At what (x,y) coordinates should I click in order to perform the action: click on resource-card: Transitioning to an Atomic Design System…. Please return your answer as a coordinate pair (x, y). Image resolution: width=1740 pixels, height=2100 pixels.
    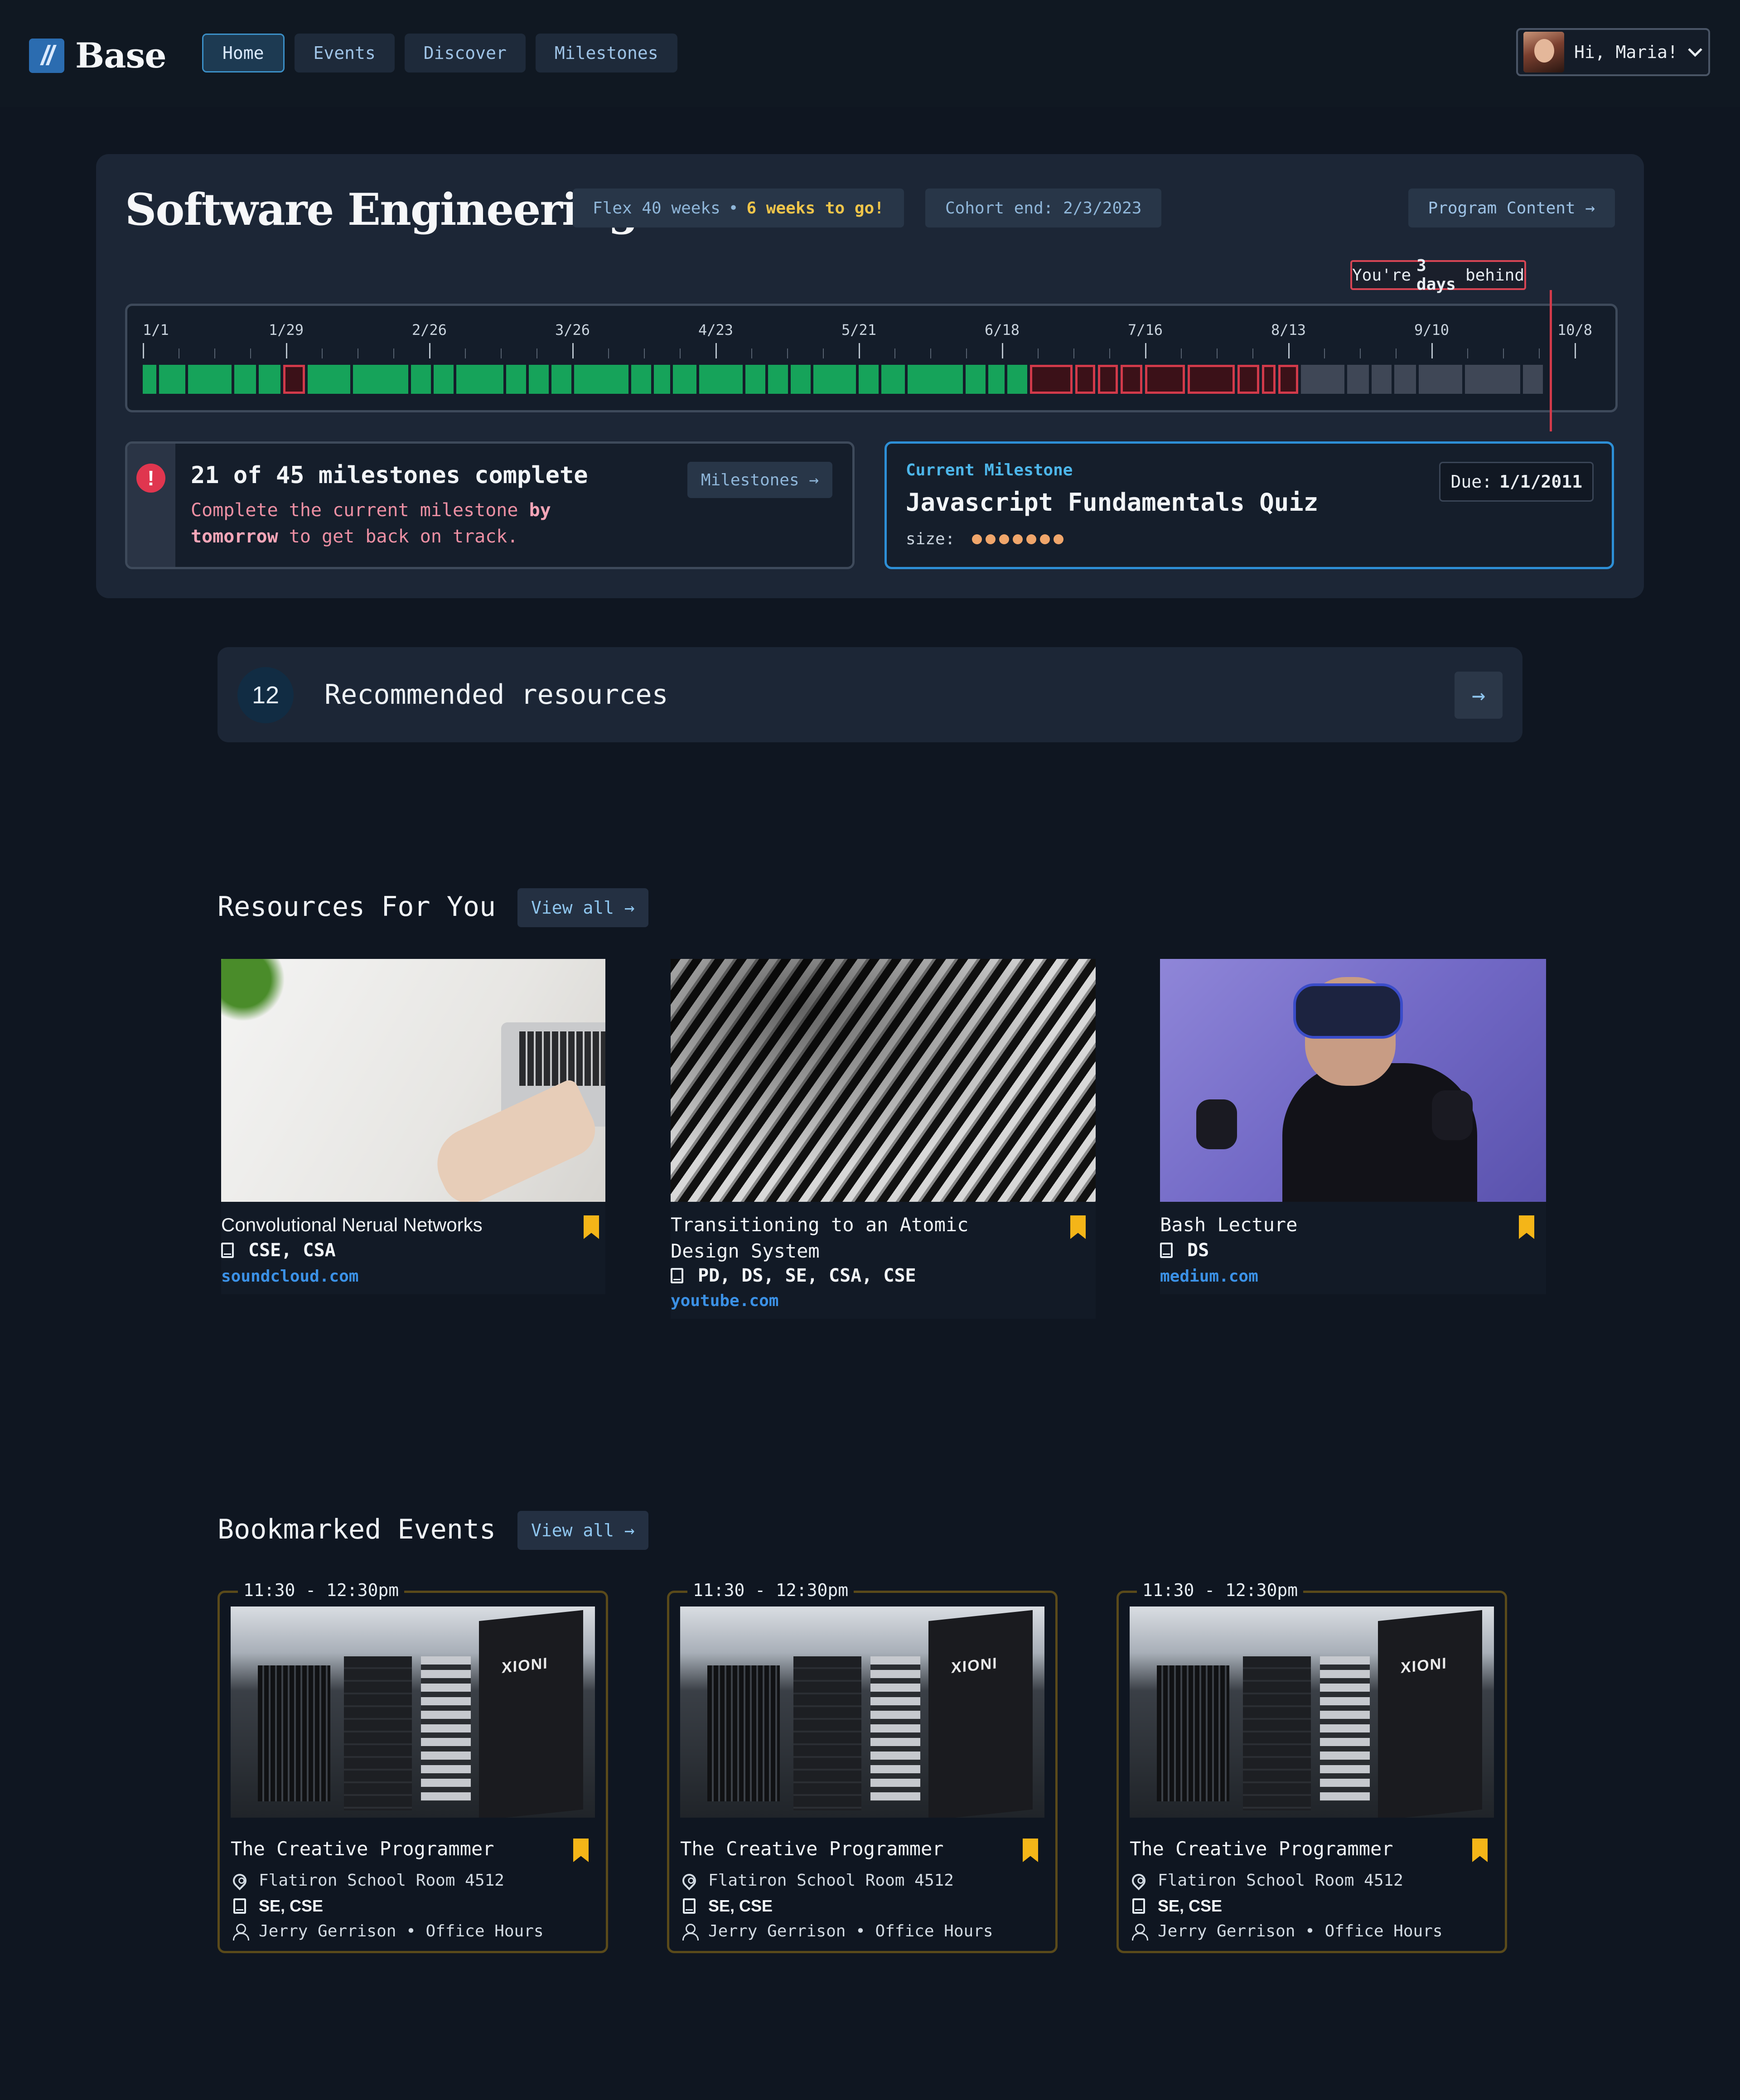
    Looking at the image, I should click on (883, 1139).